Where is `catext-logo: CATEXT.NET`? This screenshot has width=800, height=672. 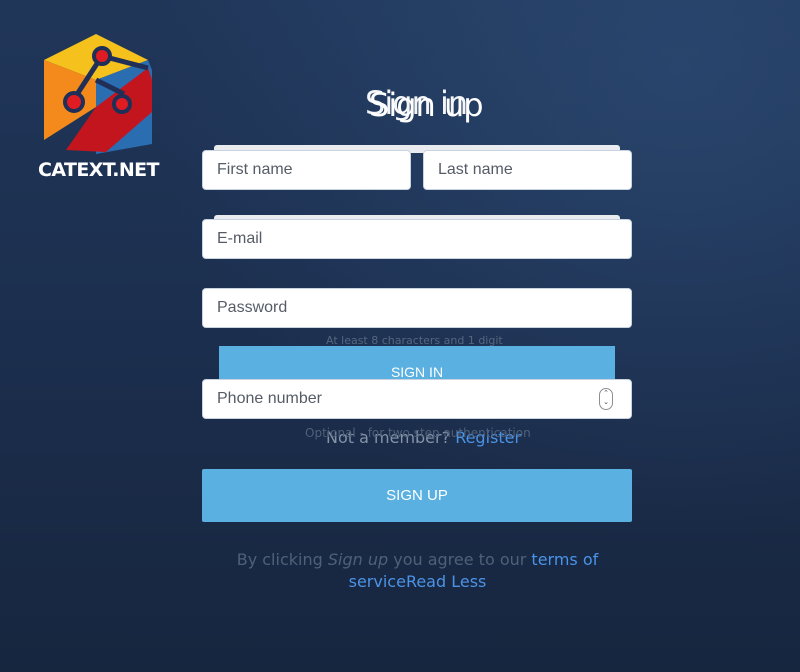
catext-logo: CATEXT.NET is located at coordinates (98, 109).